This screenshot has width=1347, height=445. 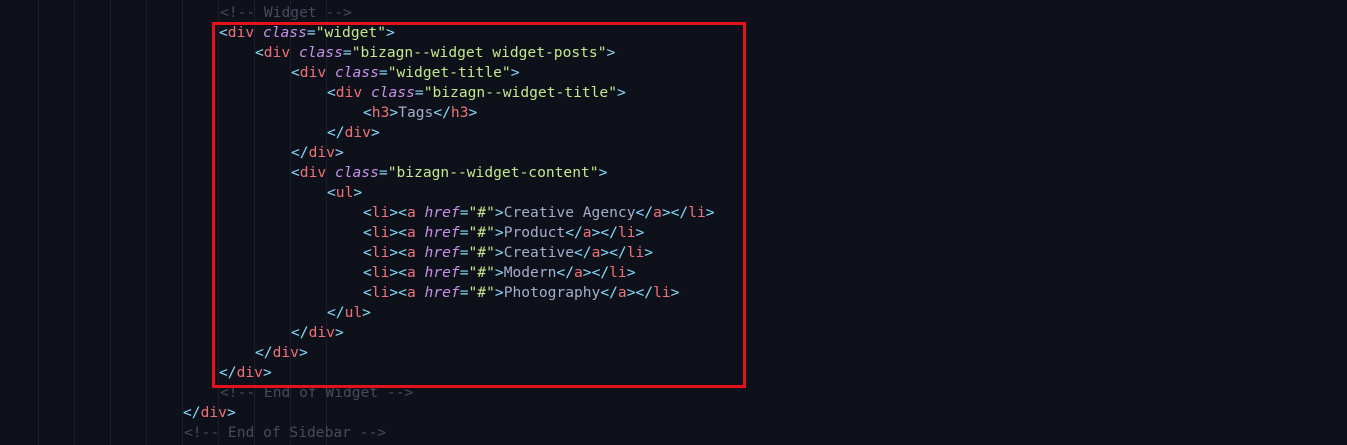 What do you see at coordinates (349, 313) in the screenshot?
I see `code-line: </ul>` at bounding box center [349, 313].